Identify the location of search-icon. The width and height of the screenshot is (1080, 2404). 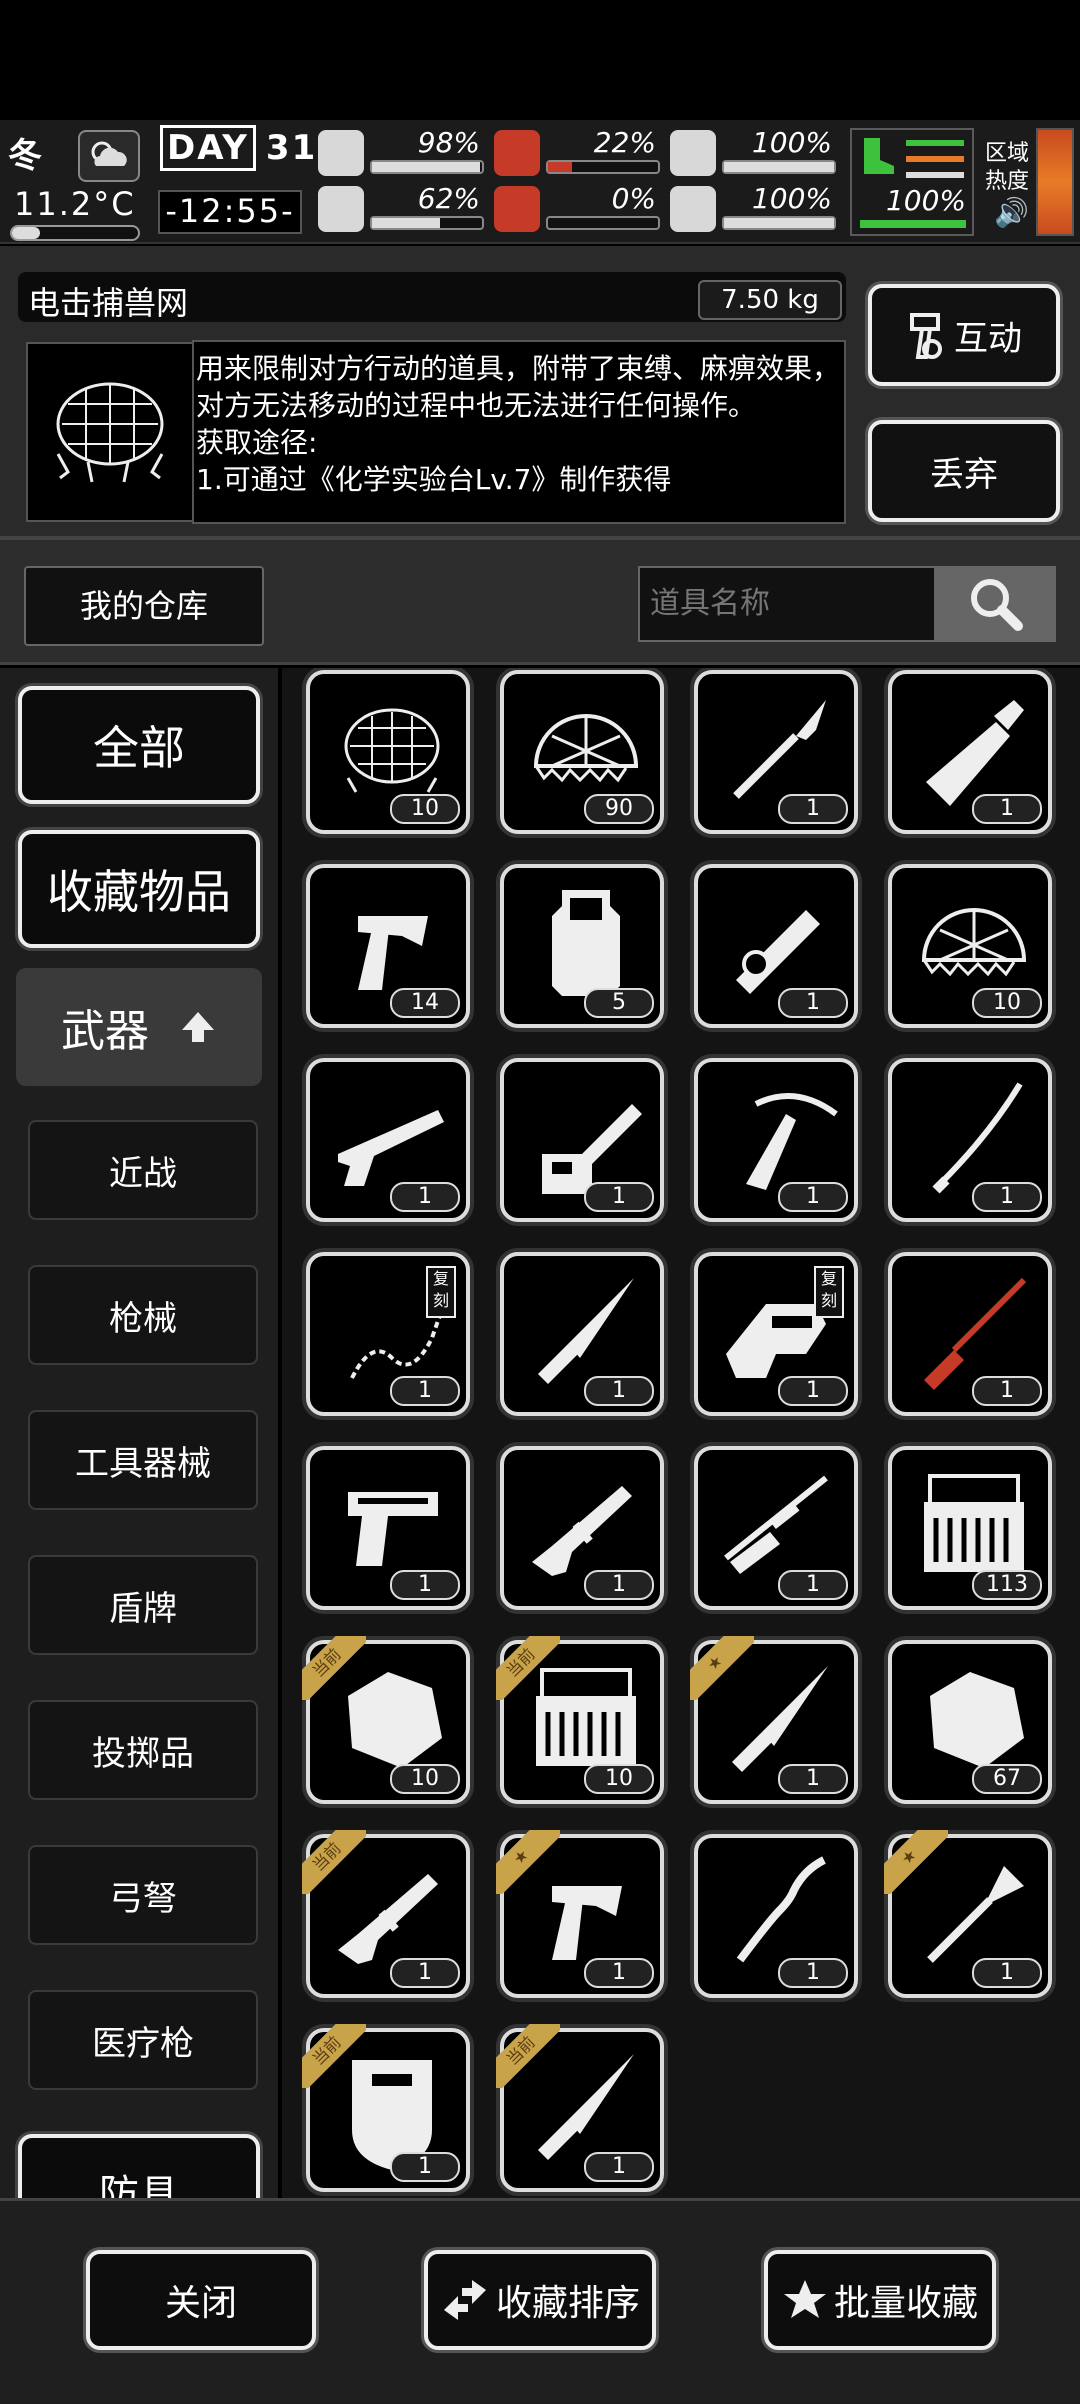
(997, 605).